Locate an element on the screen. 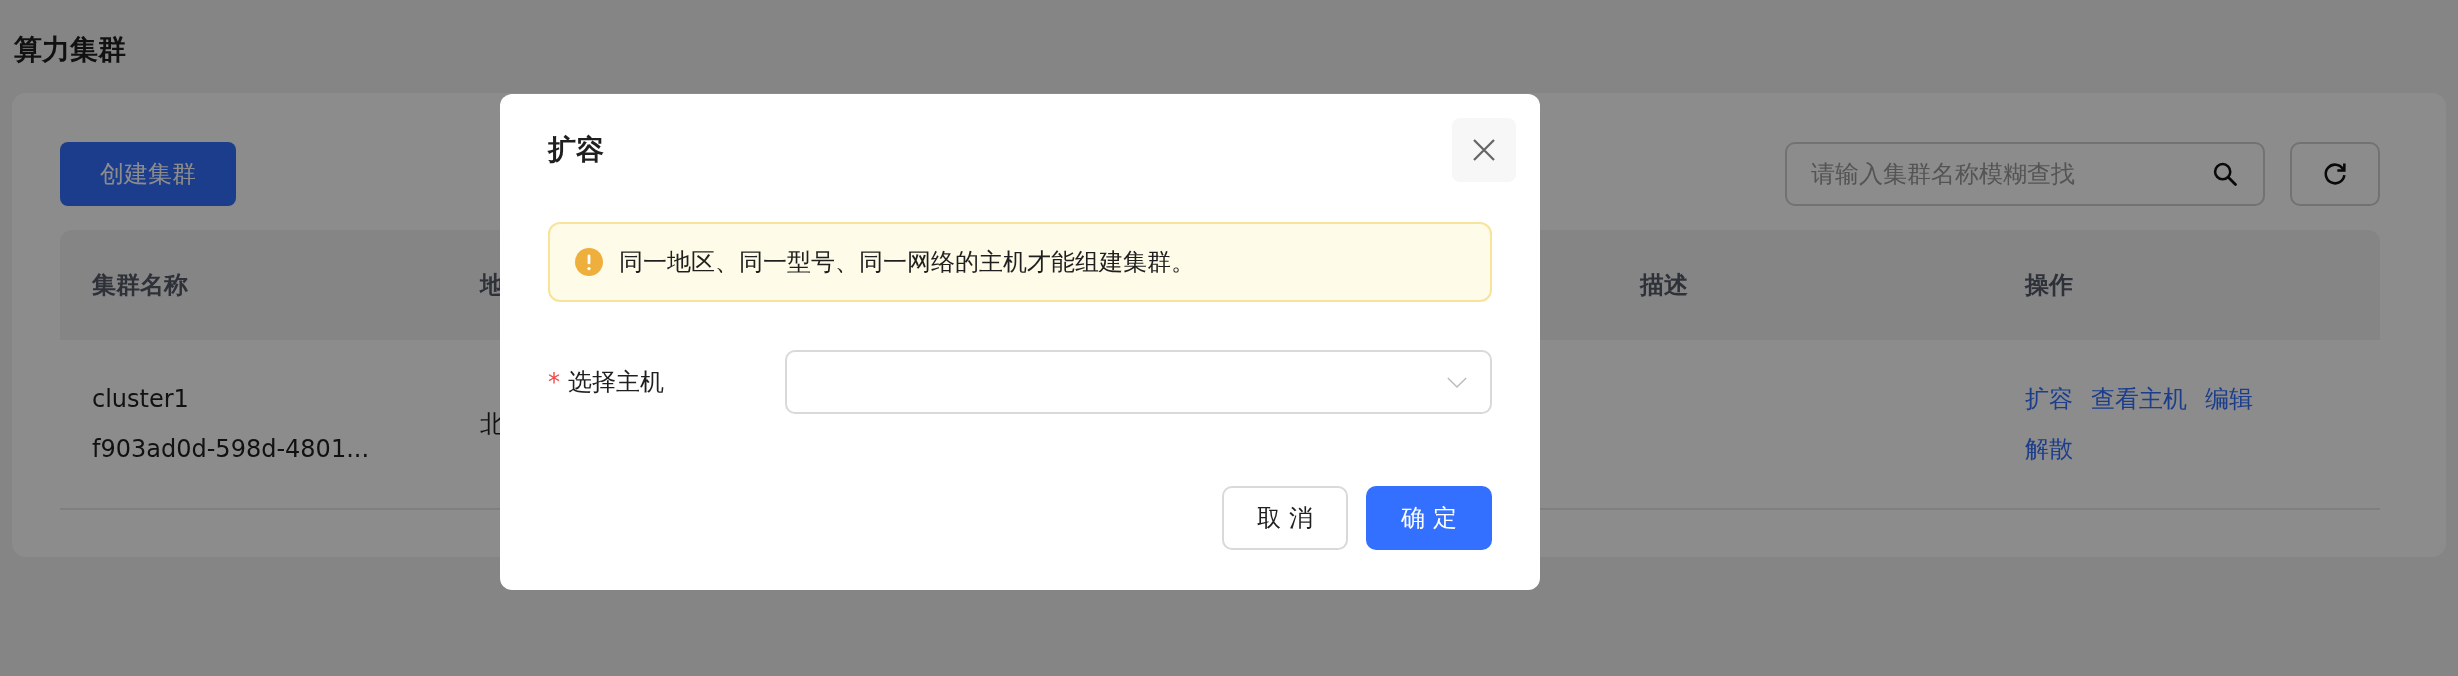 The width and height of the screenshot is (2458, 676). action-link: 编辑 is located at coordinates (2229, 399).